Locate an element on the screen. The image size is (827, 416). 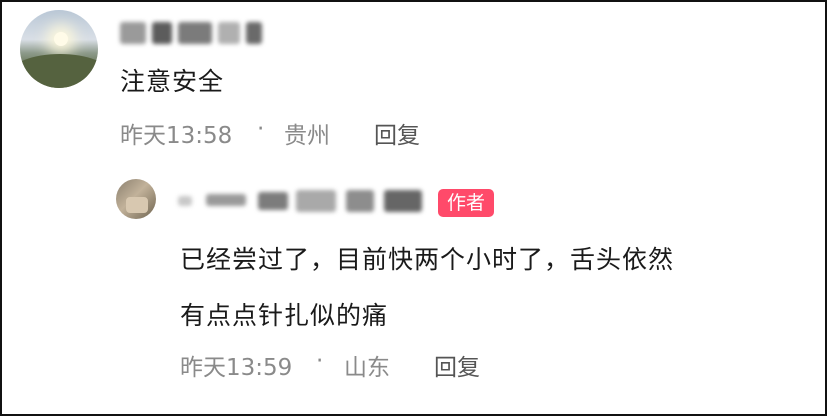
reply-reply-button: 回复 is located at coordinates (457, 365).